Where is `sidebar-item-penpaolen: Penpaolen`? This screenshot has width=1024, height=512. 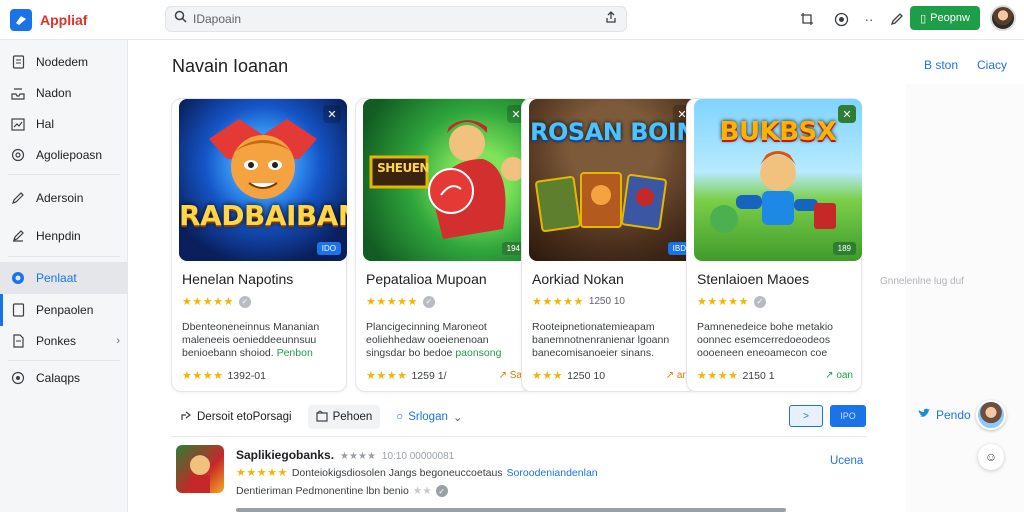
sidebar-item-penpaolen: Penpaolen is located at coordinates (64, 310).